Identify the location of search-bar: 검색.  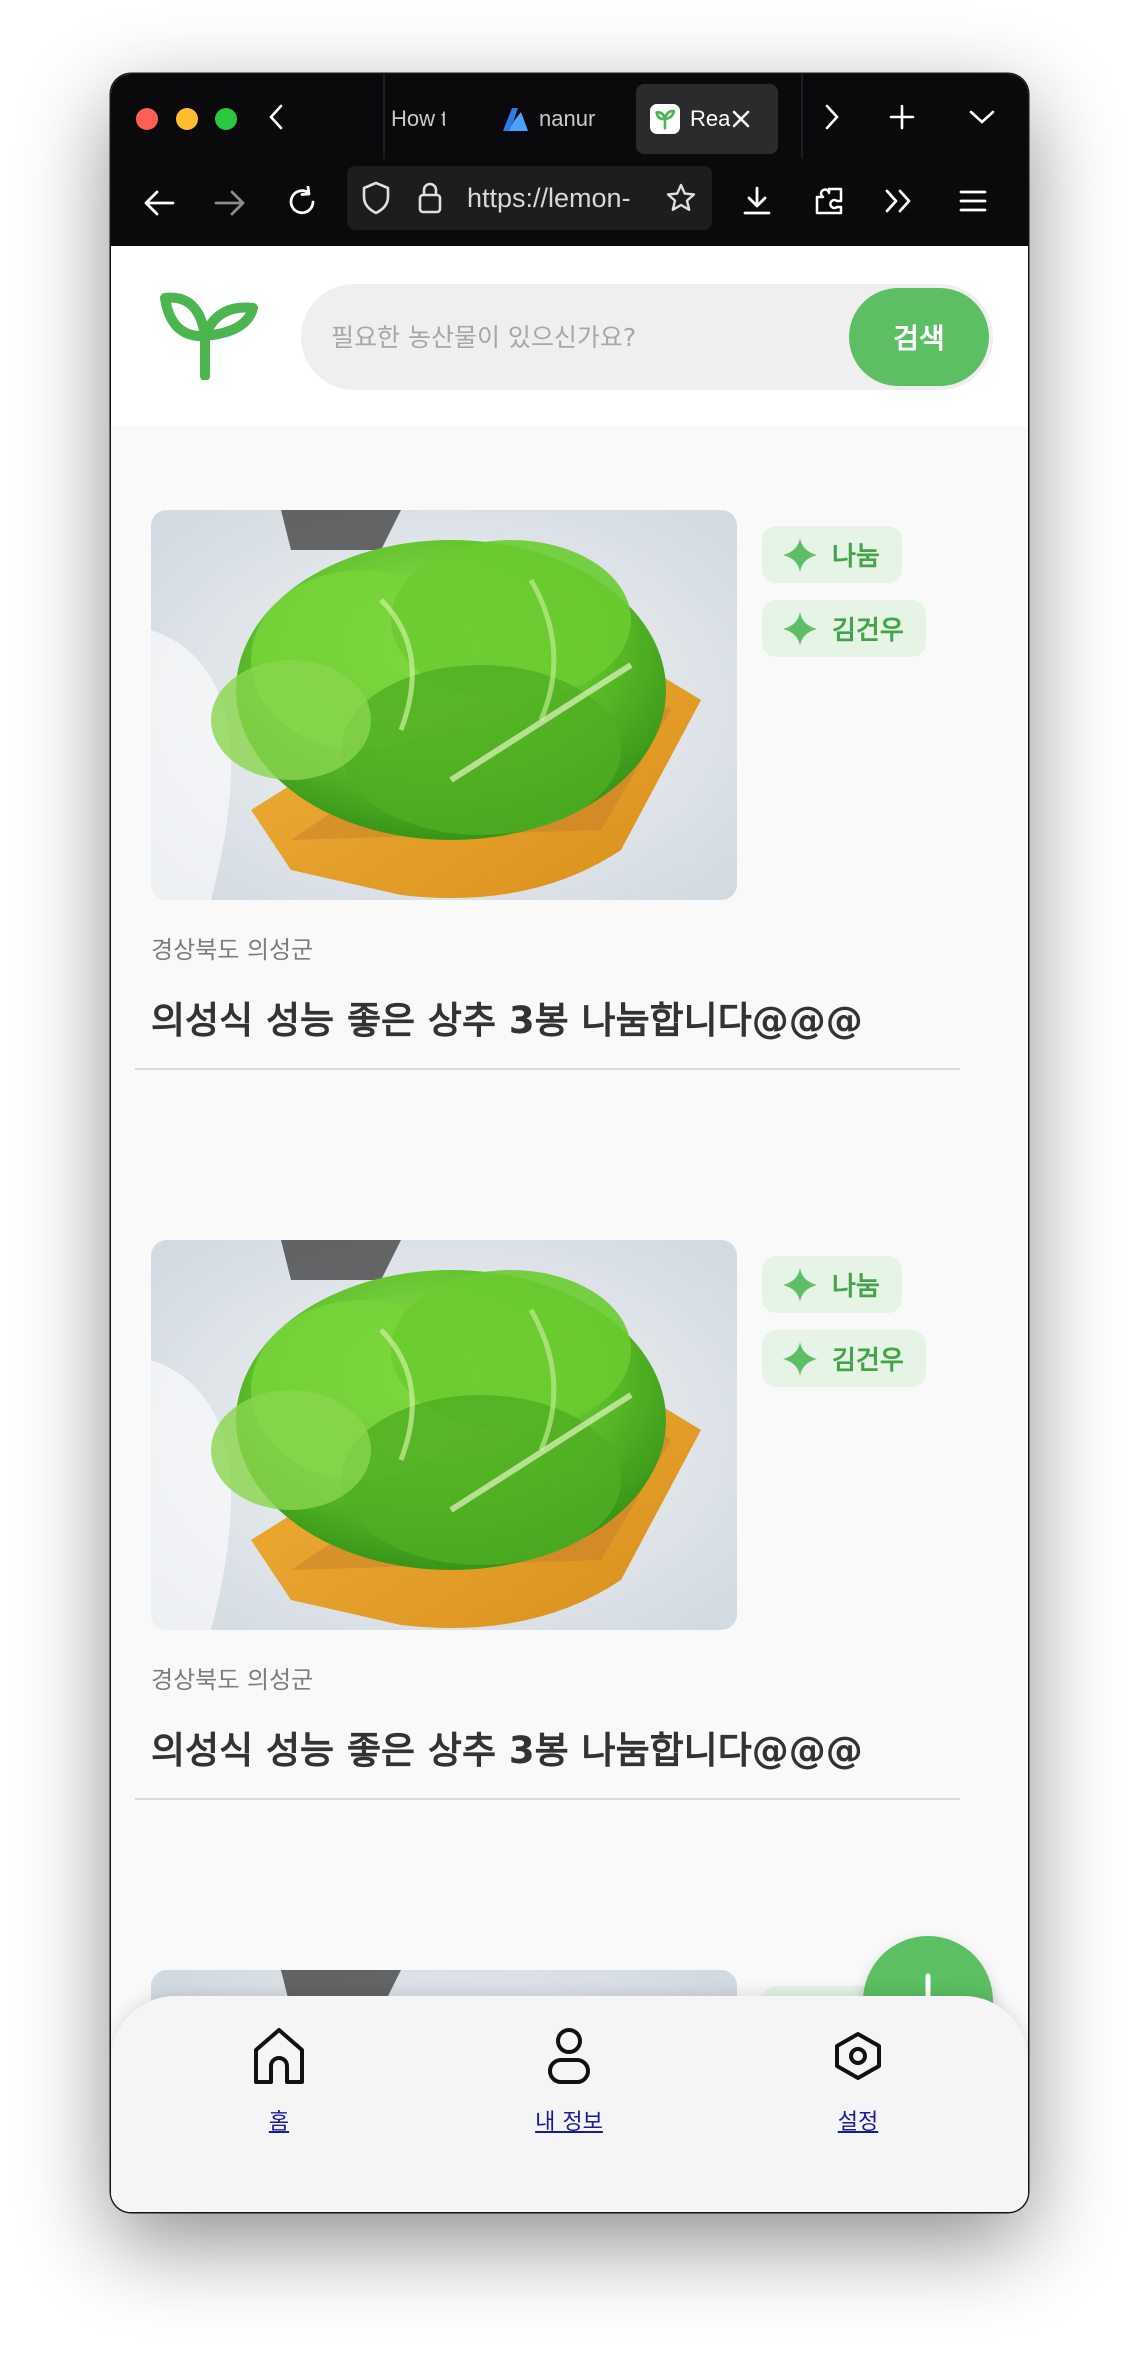
(647, 337).